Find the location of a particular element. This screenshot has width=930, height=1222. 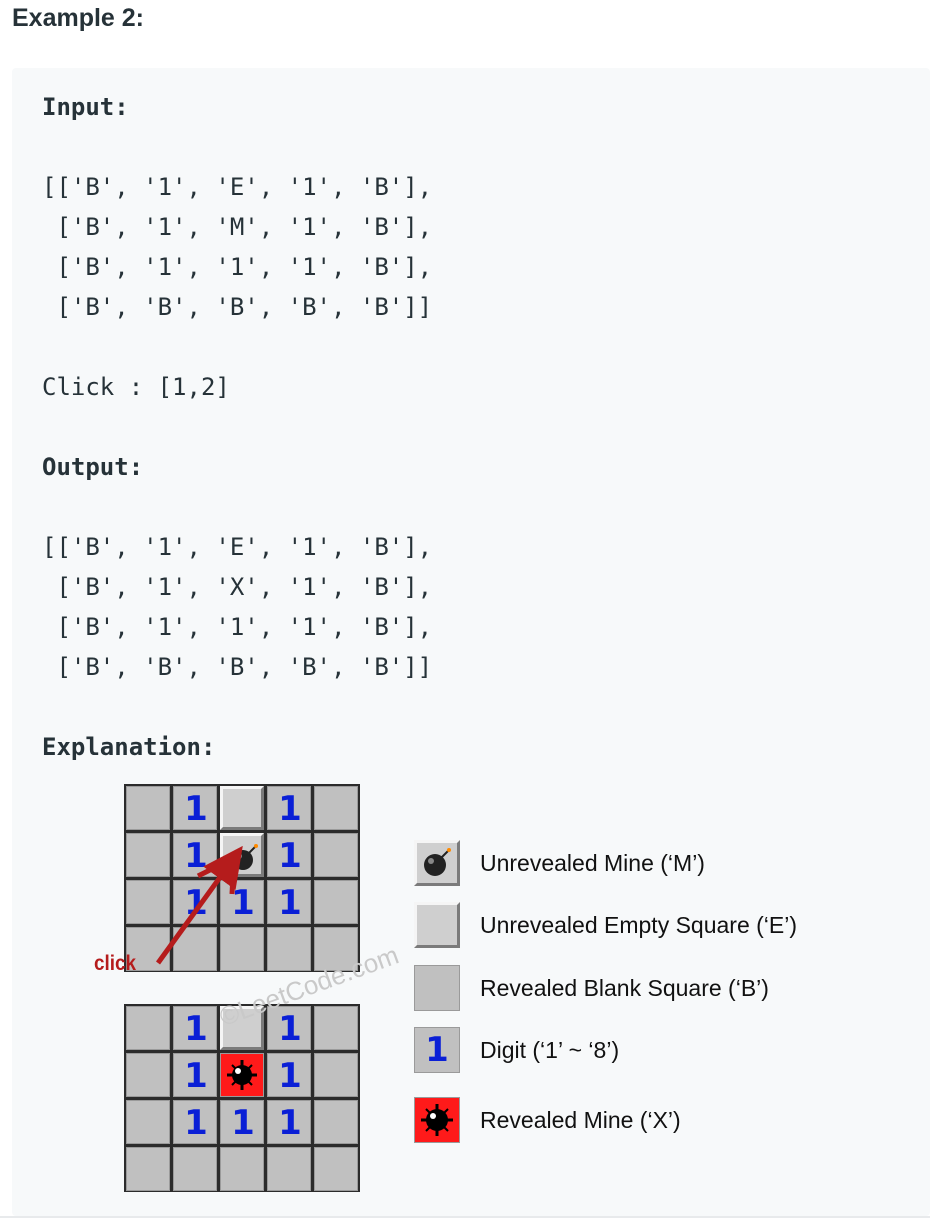

legend-revealed-mine-tile is located at coordinates (437, 1120).